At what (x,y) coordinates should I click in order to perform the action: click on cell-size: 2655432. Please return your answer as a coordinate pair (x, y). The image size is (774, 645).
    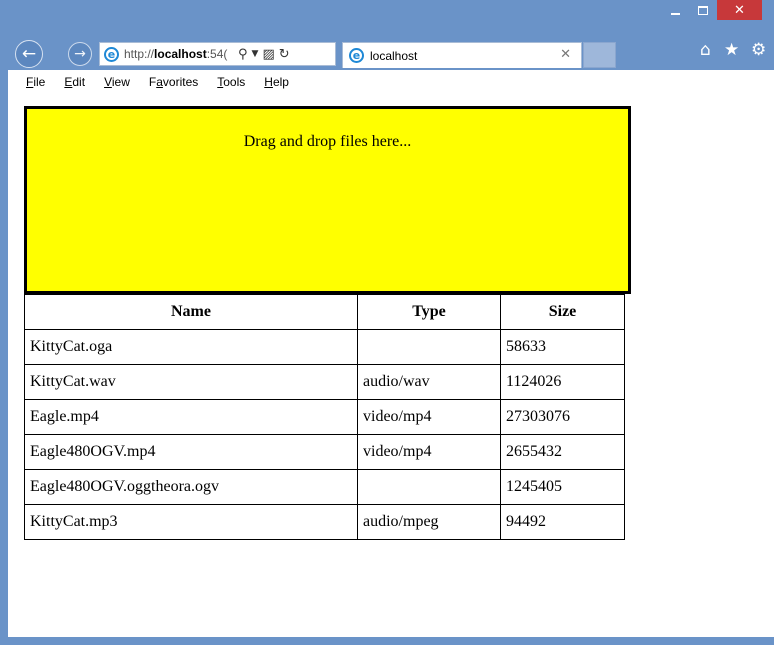
    Looking at the image, I should click on (562, 452).